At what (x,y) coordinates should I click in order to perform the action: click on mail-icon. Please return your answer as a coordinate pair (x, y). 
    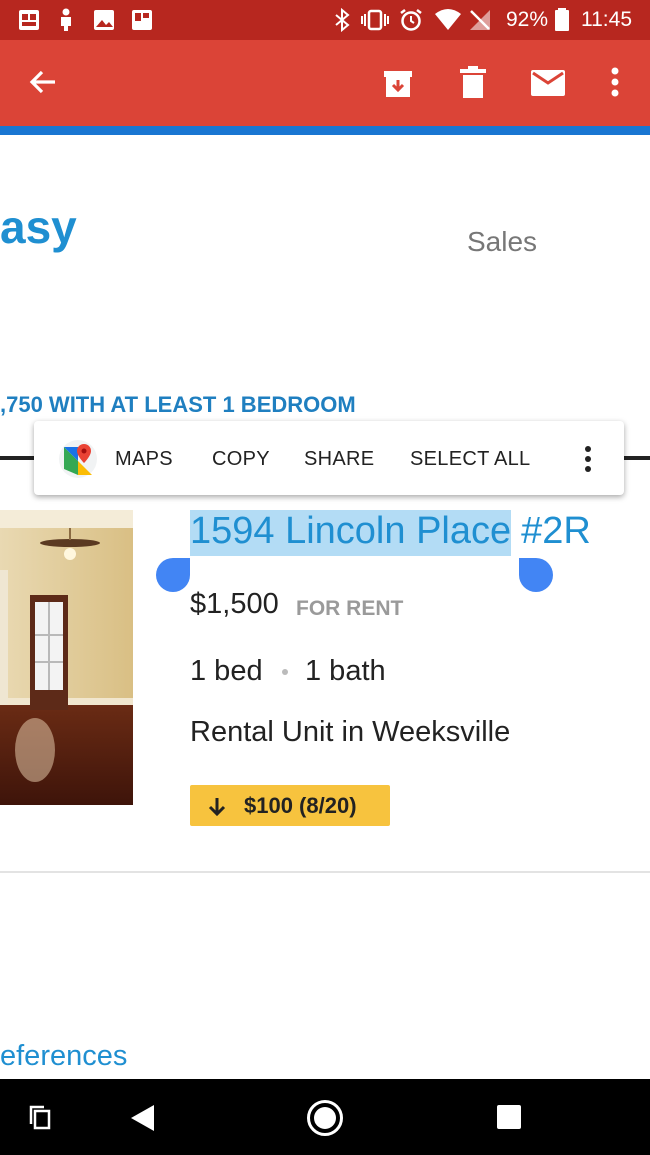
    Looking at the image, I should click on (548, 83).